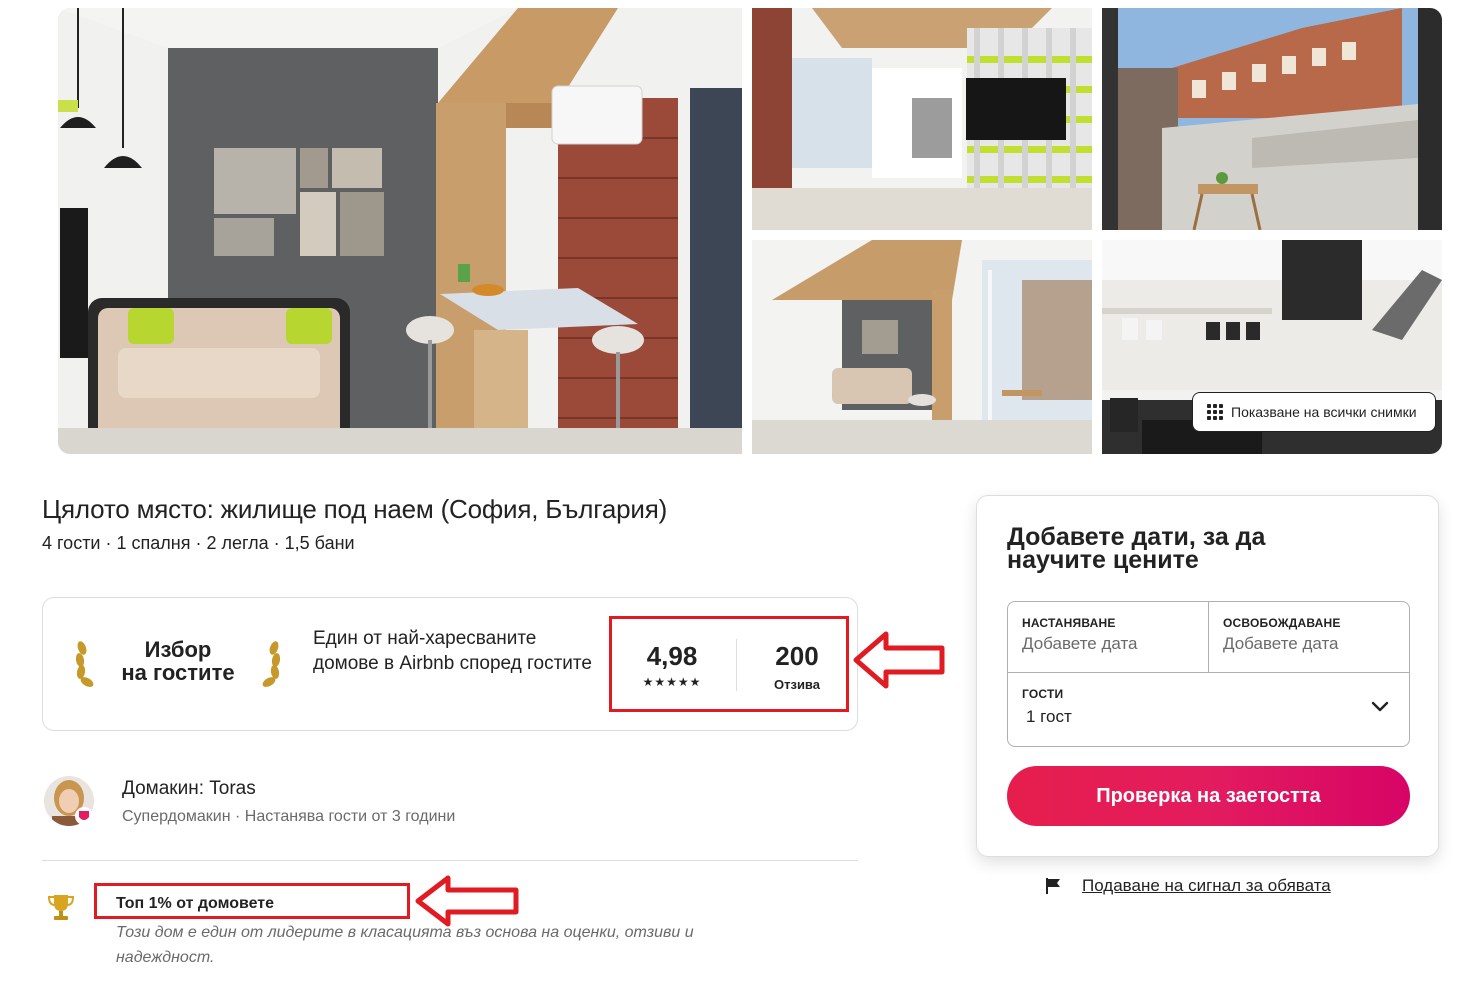 This screenshot has height=998, width=1484. Describe the element at coordinates (450, 860) in the screenshot. I see `section-divider` at that location.